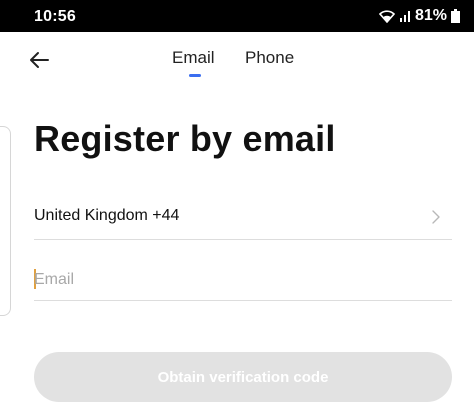  I want to click on wifi-icon, so click(386, 16).